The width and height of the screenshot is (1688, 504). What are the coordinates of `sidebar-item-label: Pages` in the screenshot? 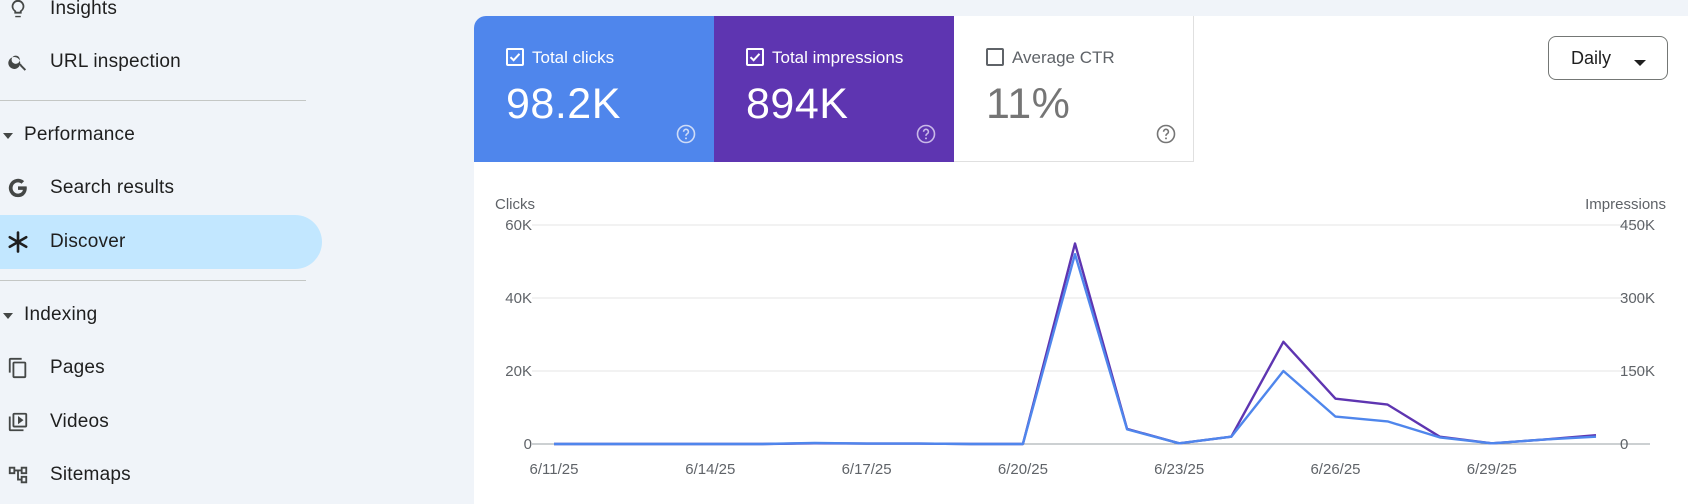 It's located at (77, 367).